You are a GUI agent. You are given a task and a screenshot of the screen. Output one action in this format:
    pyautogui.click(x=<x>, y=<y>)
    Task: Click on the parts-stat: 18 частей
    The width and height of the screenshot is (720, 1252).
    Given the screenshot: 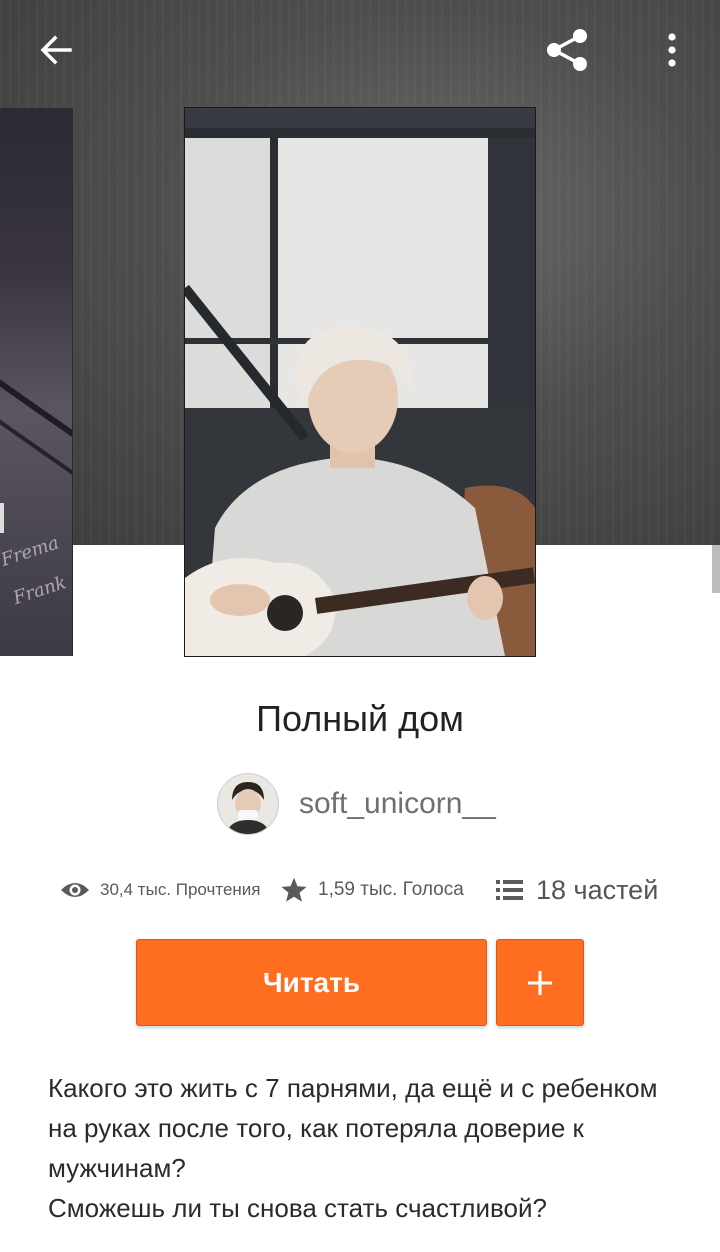 What is the action you would take?
    pyautogui.click(x=577, y=890)
    